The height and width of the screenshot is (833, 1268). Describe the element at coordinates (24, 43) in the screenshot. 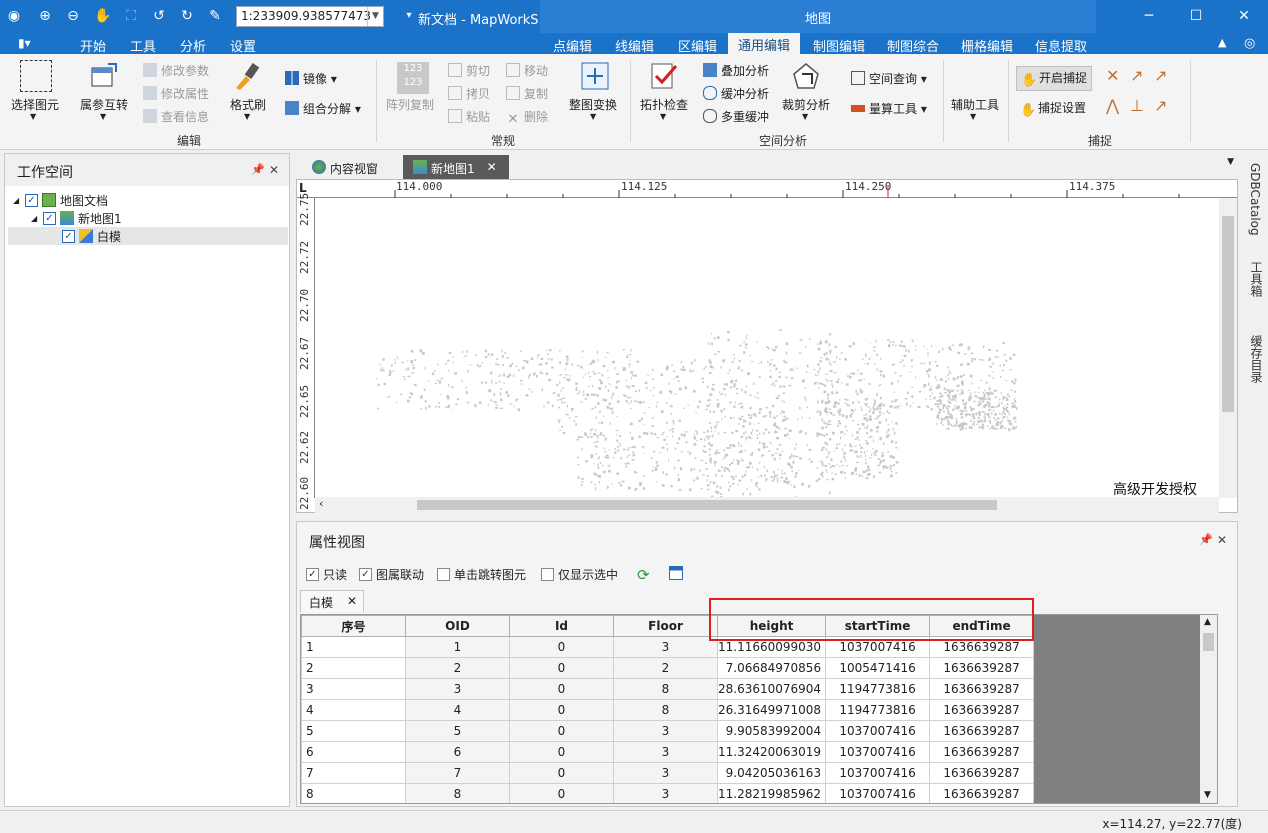

I see `file-menu-button: ▮▾` at that location.